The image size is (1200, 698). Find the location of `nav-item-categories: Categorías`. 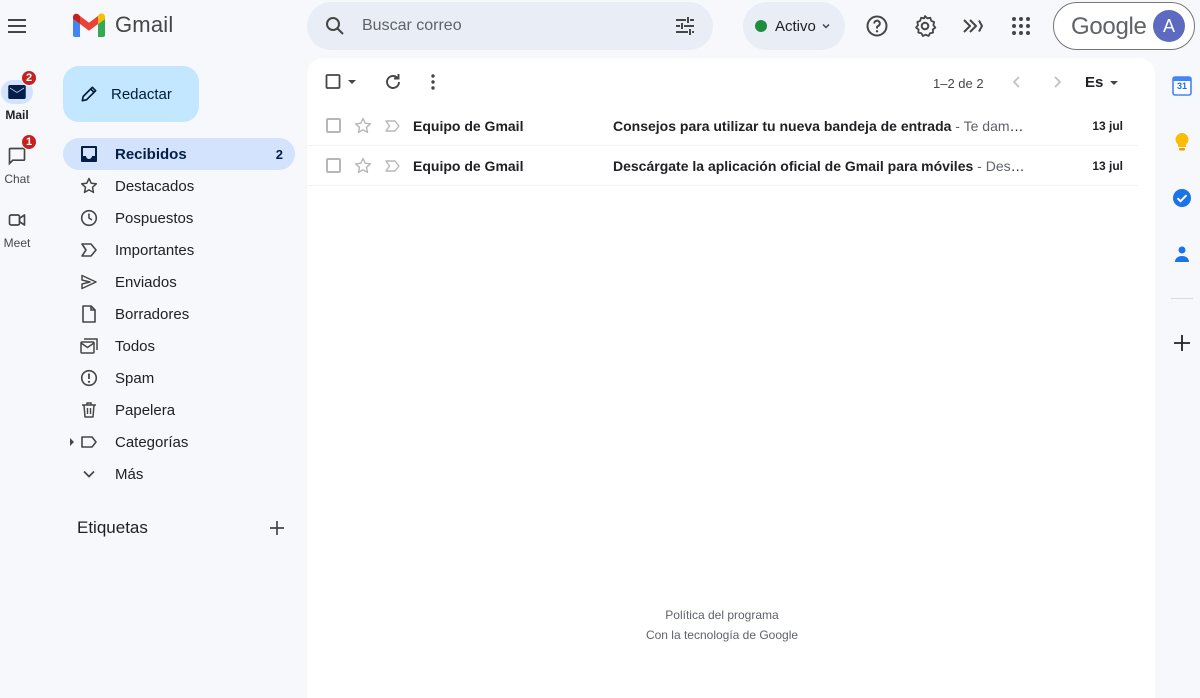

nav-item-categories: Categorías is located at coordinates (179, 442).